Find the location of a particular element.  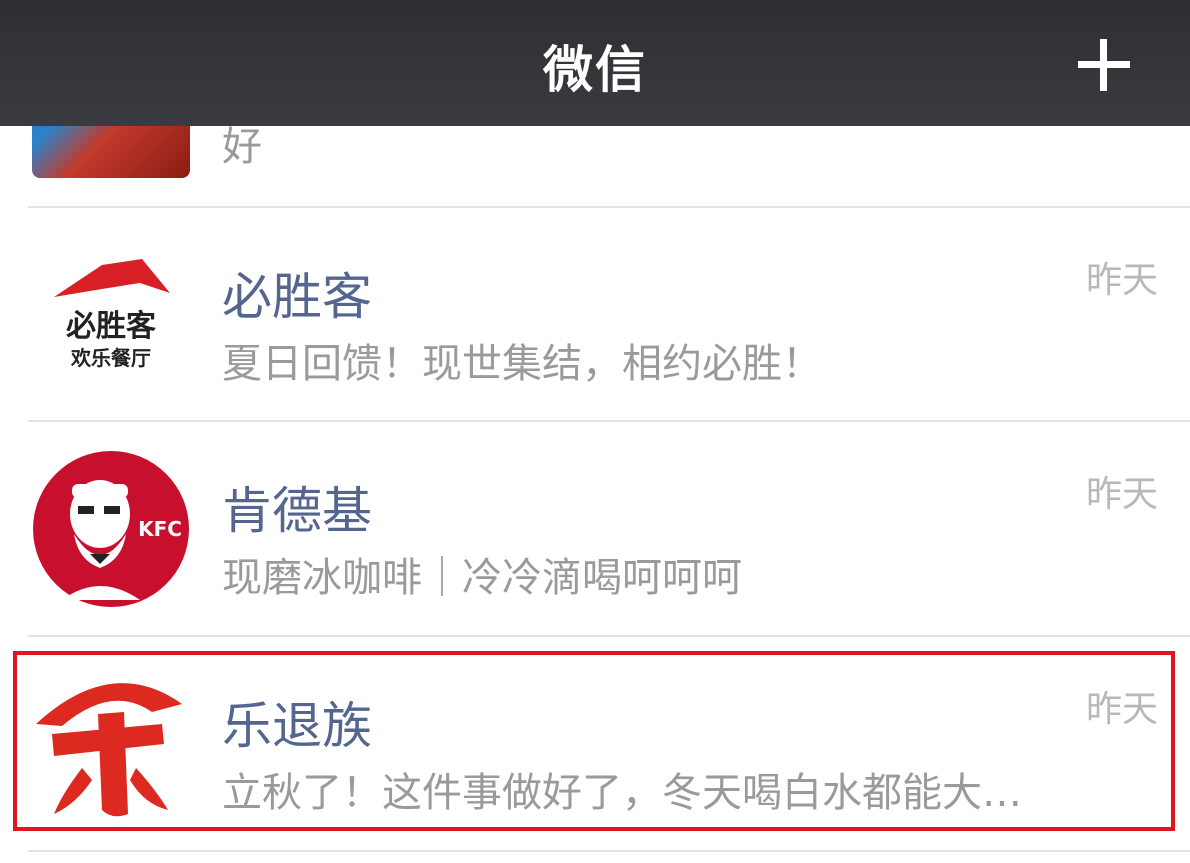

chat-preview: 夏日回馈！现世集结，相约必胜！ is located at coordinates (522, 364).